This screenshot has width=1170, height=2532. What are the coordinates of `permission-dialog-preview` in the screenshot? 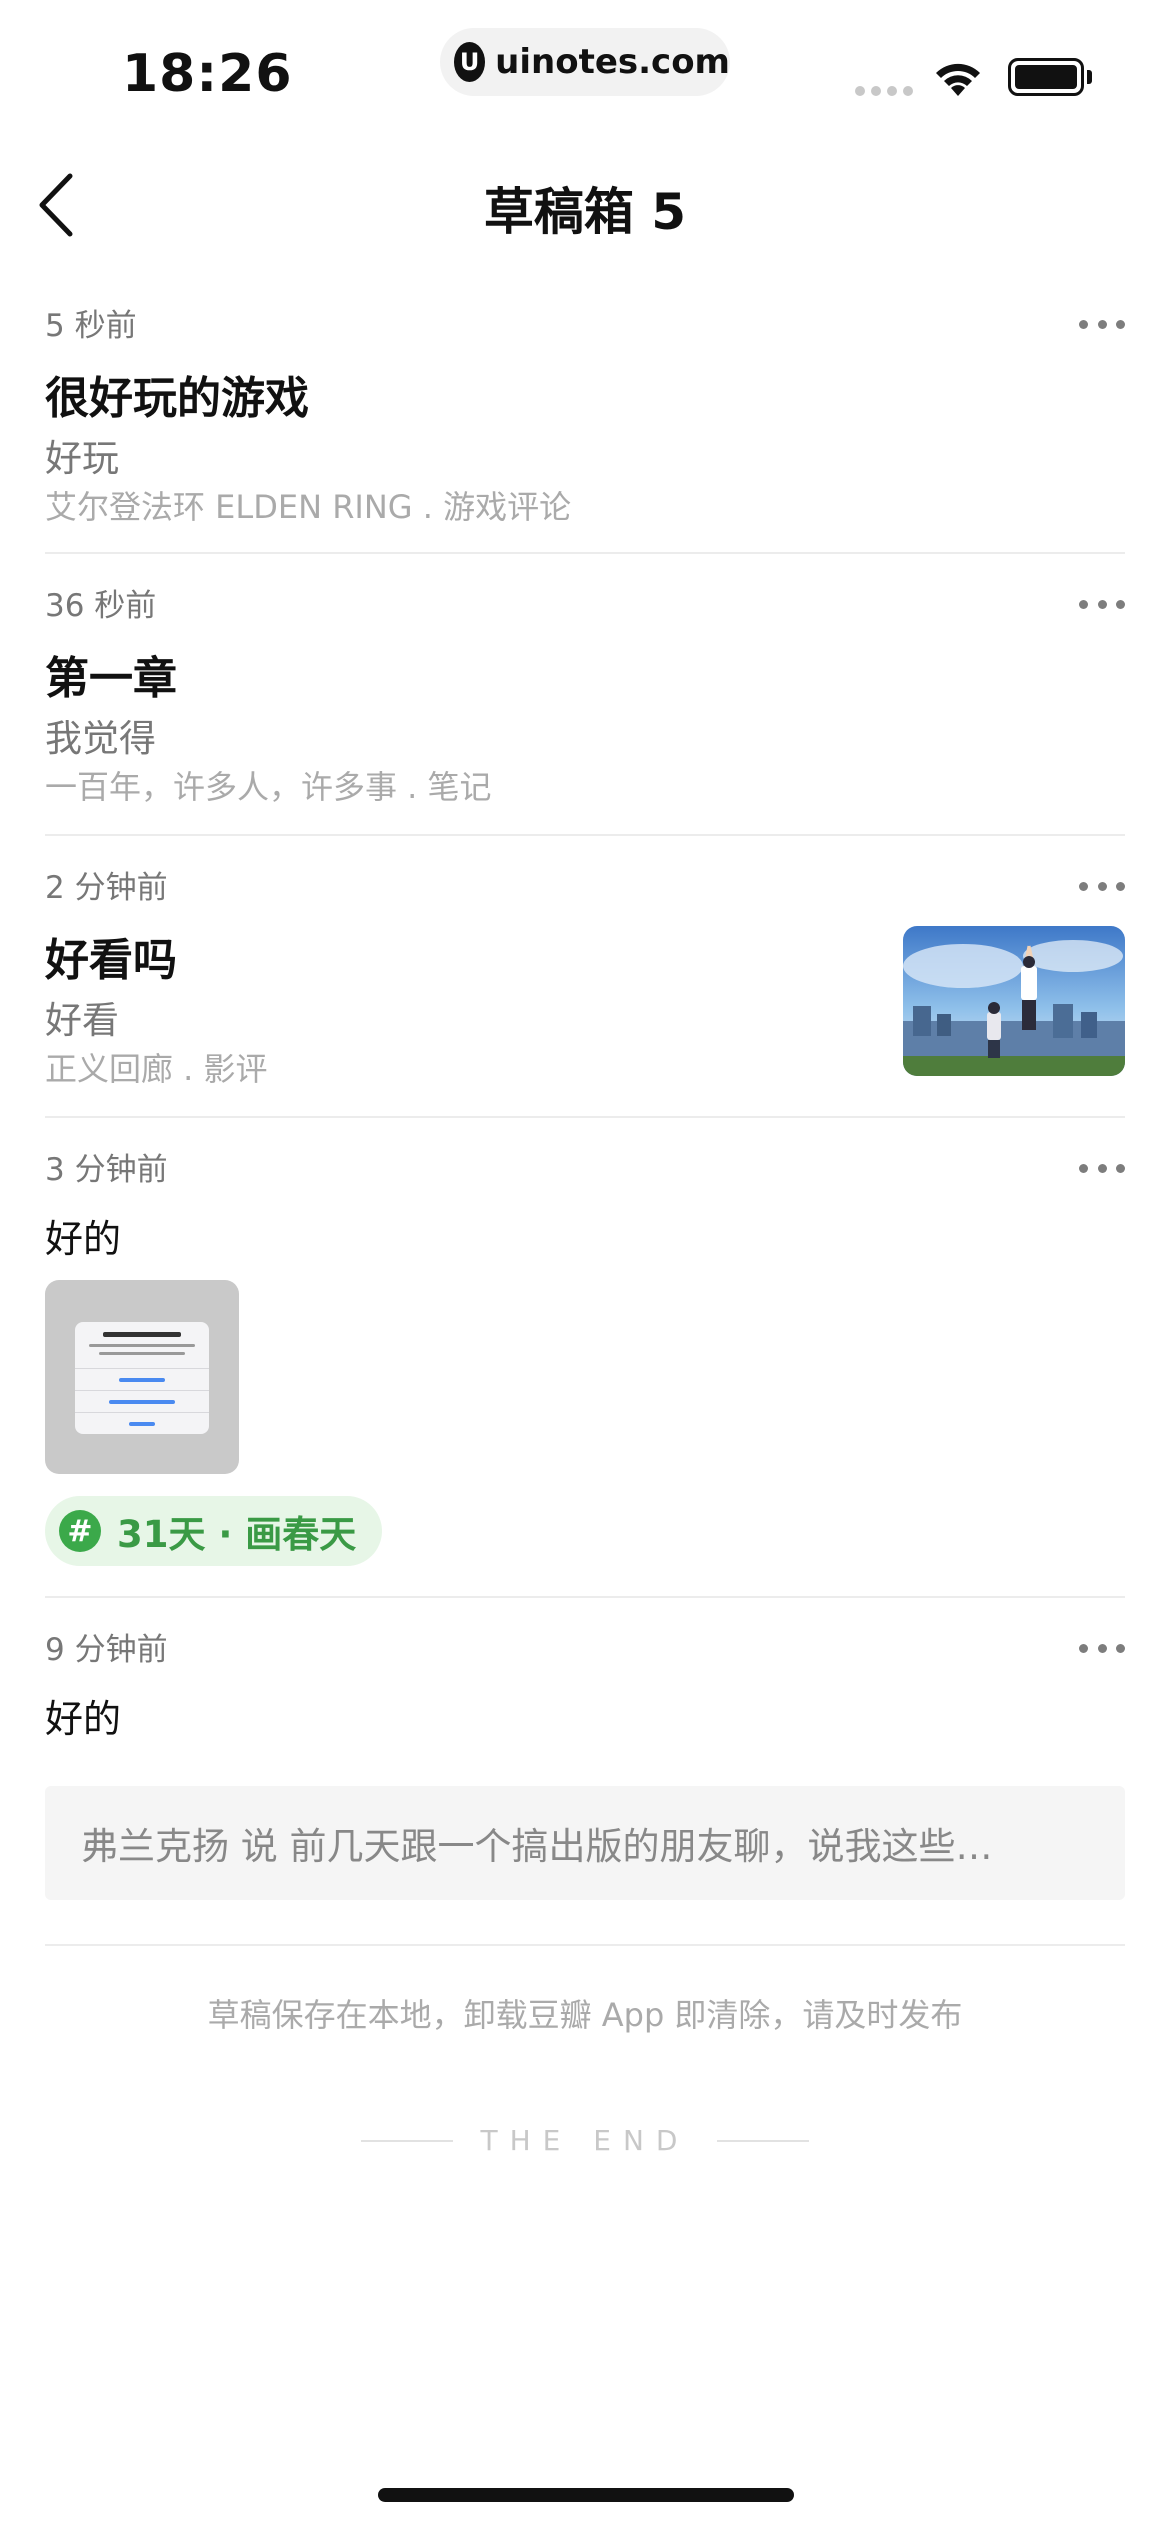 It's located at (142, 1378).